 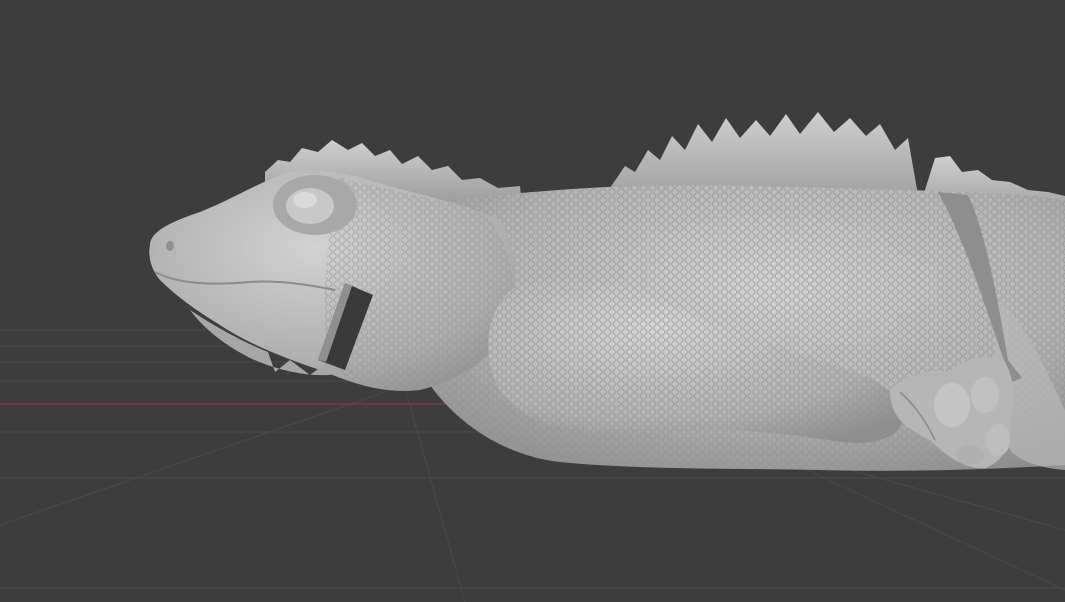 What do you see at coordinates (170, 246) in the screenshot?
I see `nostril` at bounding box center [170, 246].